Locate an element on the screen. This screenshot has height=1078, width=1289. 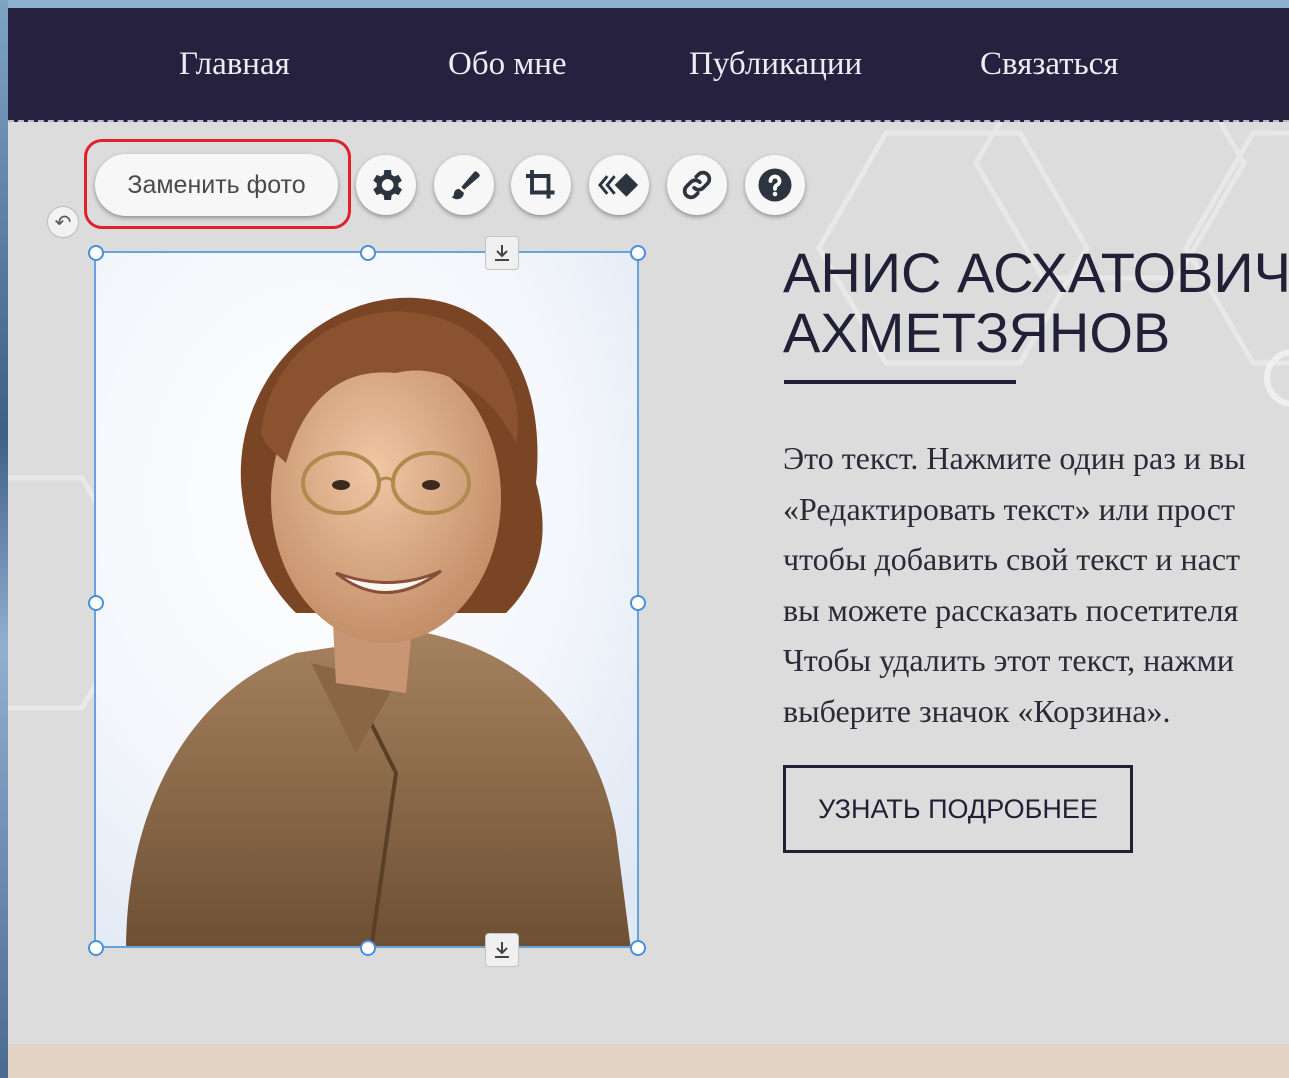
stretch-bottom-button is located at coordinates (502, 950).